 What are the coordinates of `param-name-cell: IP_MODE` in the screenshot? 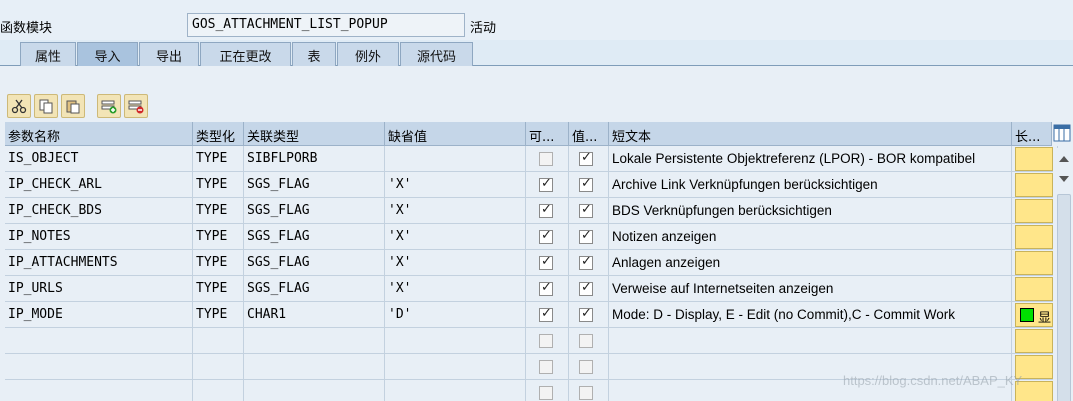 It's located at (99, 315).